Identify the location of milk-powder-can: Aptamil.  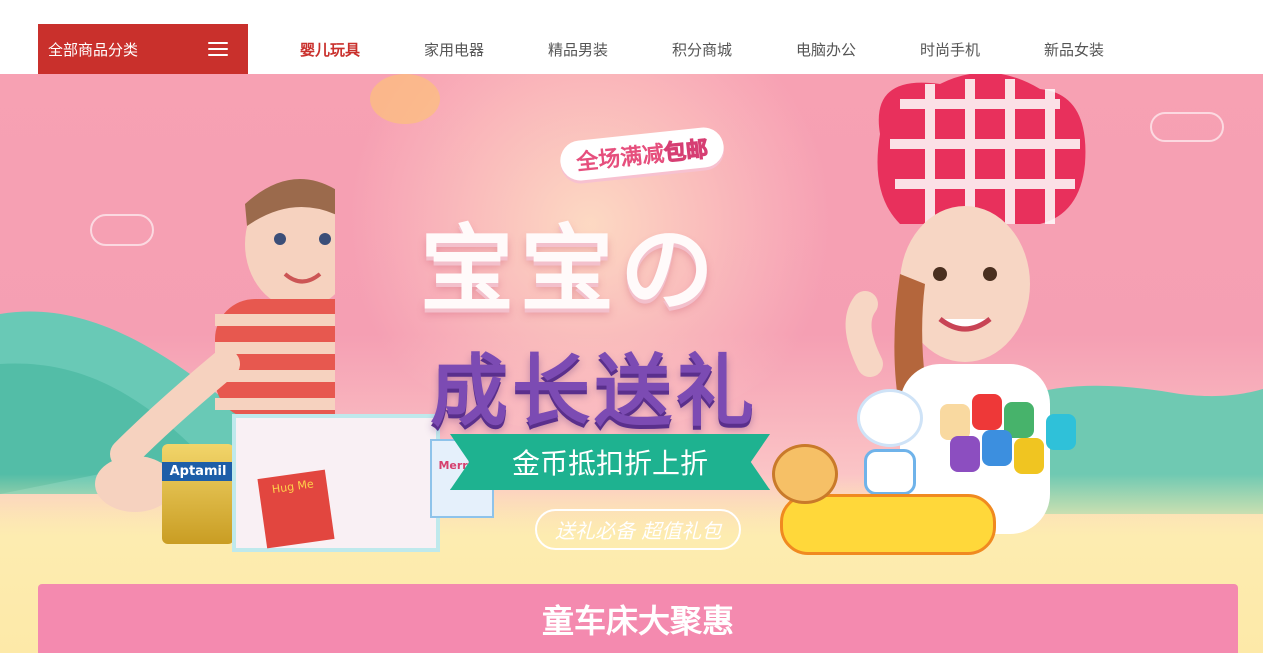
(198, 494).